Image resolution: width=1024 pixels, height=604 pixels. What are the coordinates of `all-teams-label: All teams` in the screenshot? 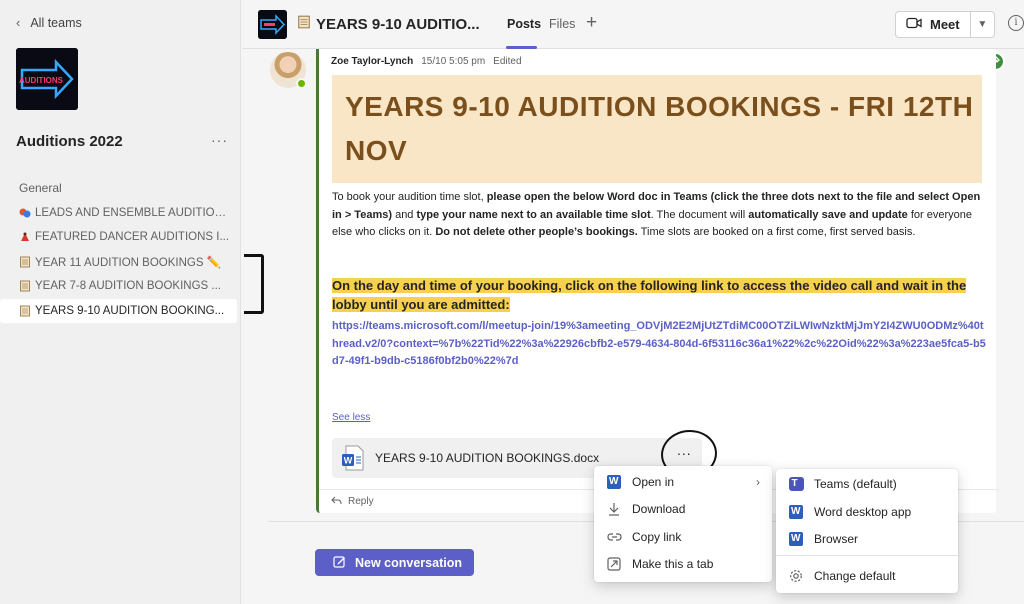 It's located at (56, 22).